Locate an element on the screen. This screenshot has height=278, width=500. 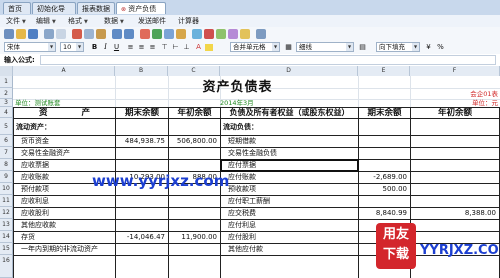
align-right-icon: ≡ is located at coordinates (152, 47).